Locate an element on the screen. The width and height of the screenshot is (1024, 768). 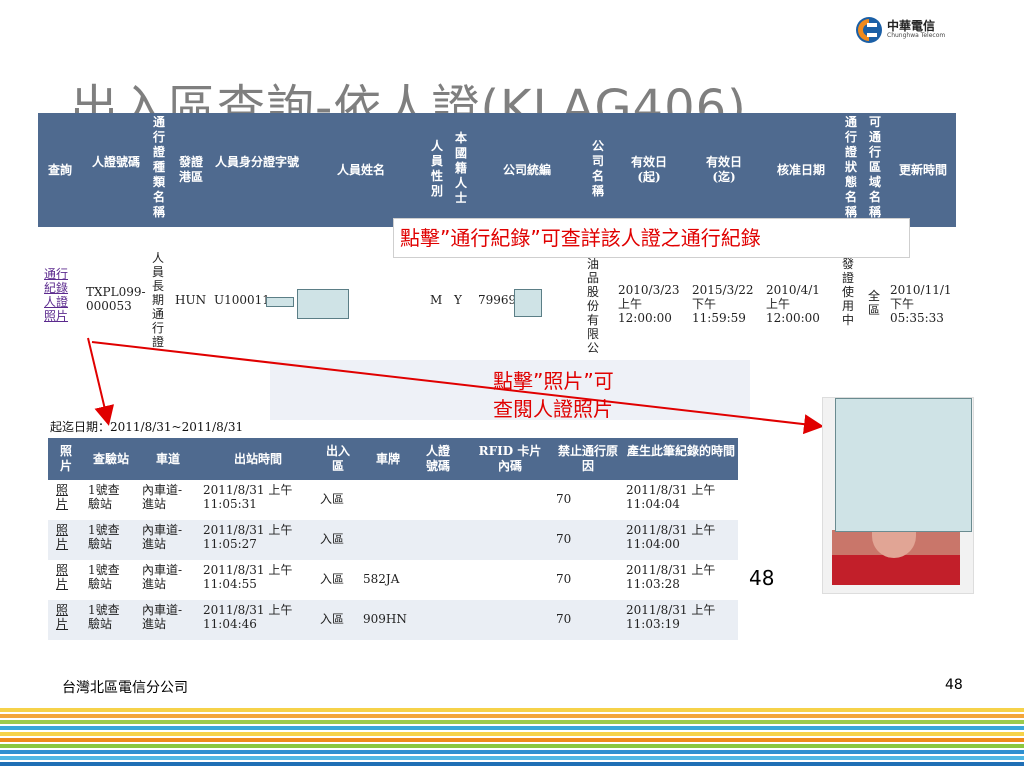
callout-arrows is located at coordinates (455, 386).